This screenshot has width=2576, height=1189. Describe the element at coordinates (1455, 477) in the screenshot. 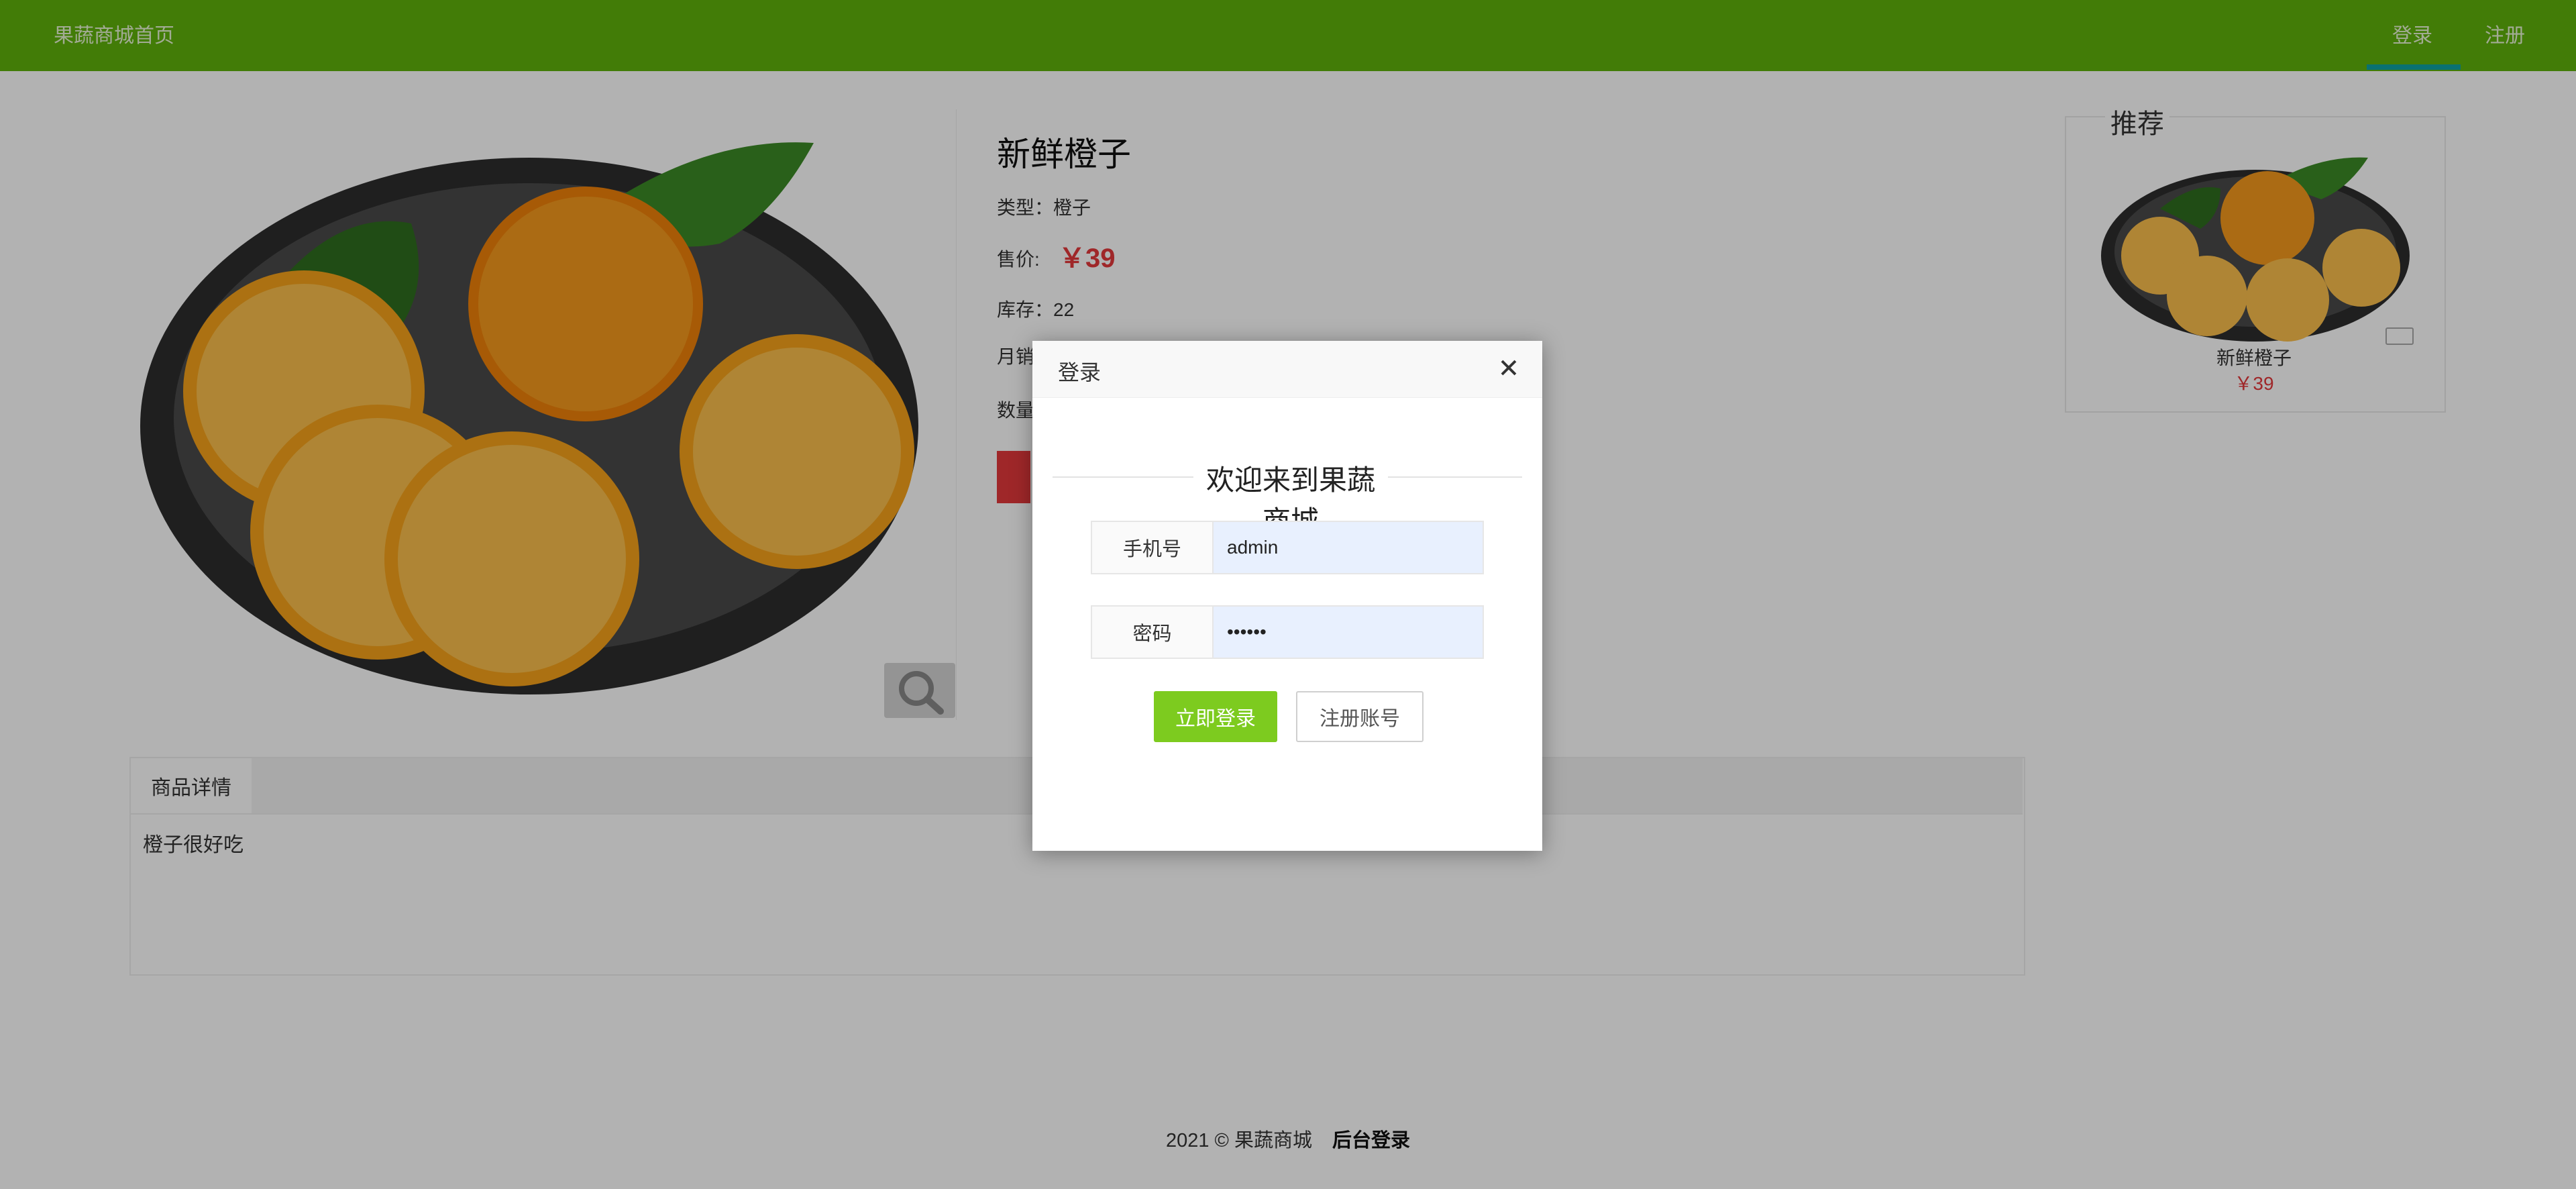

I see `divider-right` at that location.